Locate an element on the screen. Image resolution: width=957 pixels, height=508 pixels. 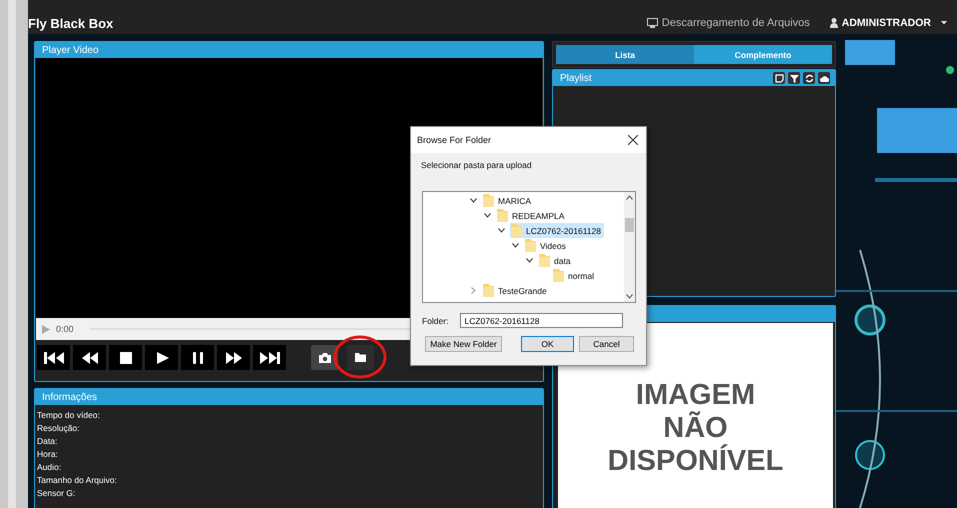
time-label: 0:00 is located at coordinates (65, 329).